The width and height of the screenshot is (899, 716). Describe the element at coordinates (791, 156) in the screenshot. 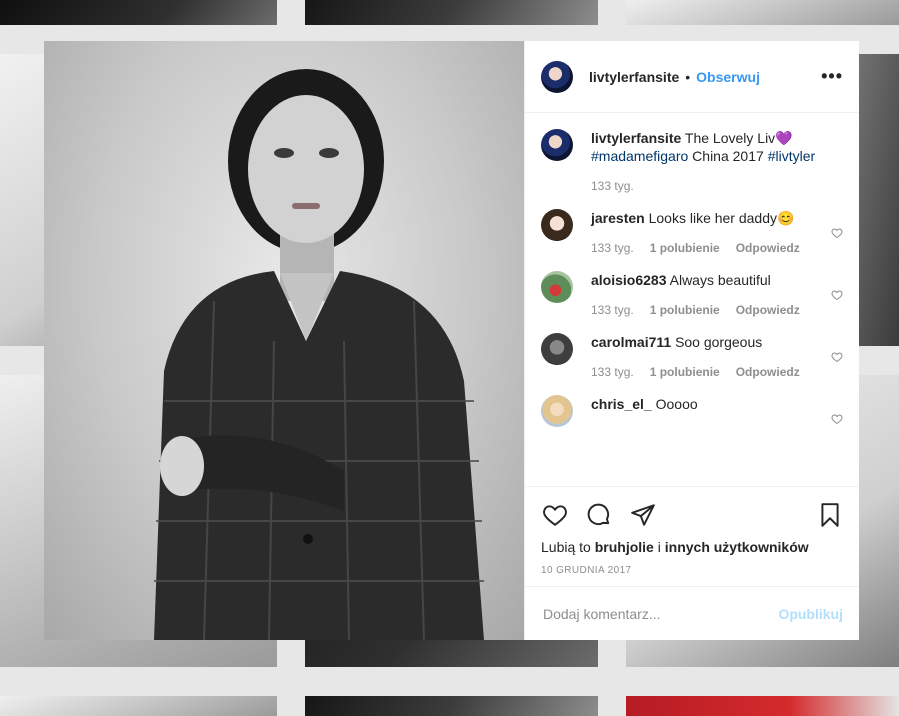

I see `hashtag-link: #livtyler` at that location.